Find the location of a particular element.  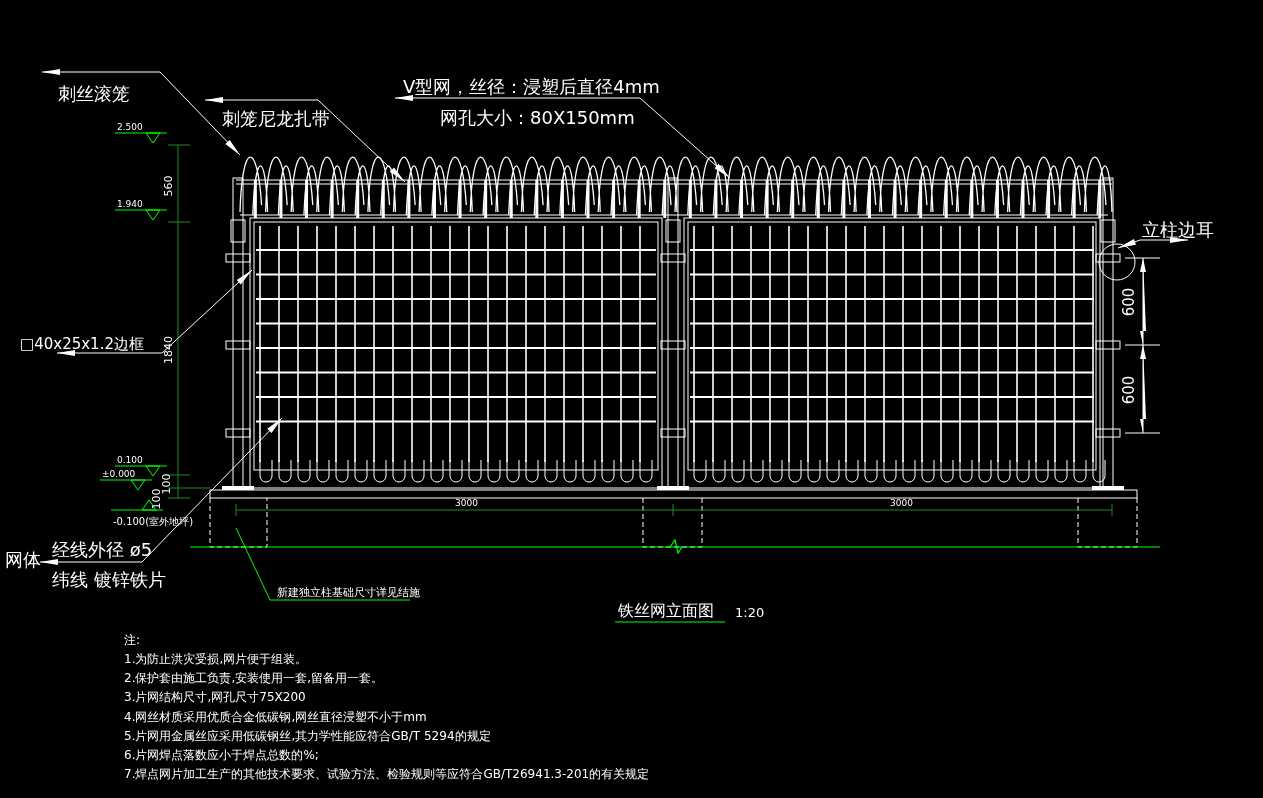

note-text: 4.网丝材质采用优质合金低碳钢,网丝直径浸塑不小于mm is located at coordinates (275, 716).